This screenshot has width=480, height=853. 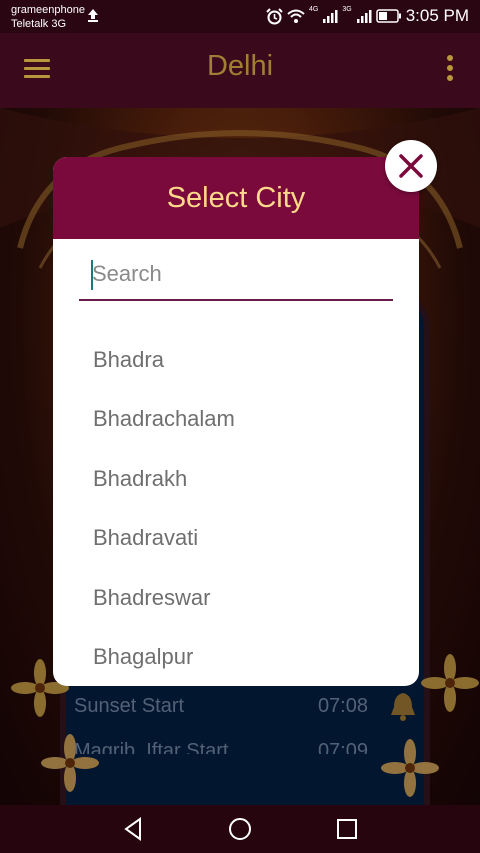 What do you see at coordinates (240, 66) in the screenshot?
I see `page-title: Delhi` at bounding box center [240, 66].